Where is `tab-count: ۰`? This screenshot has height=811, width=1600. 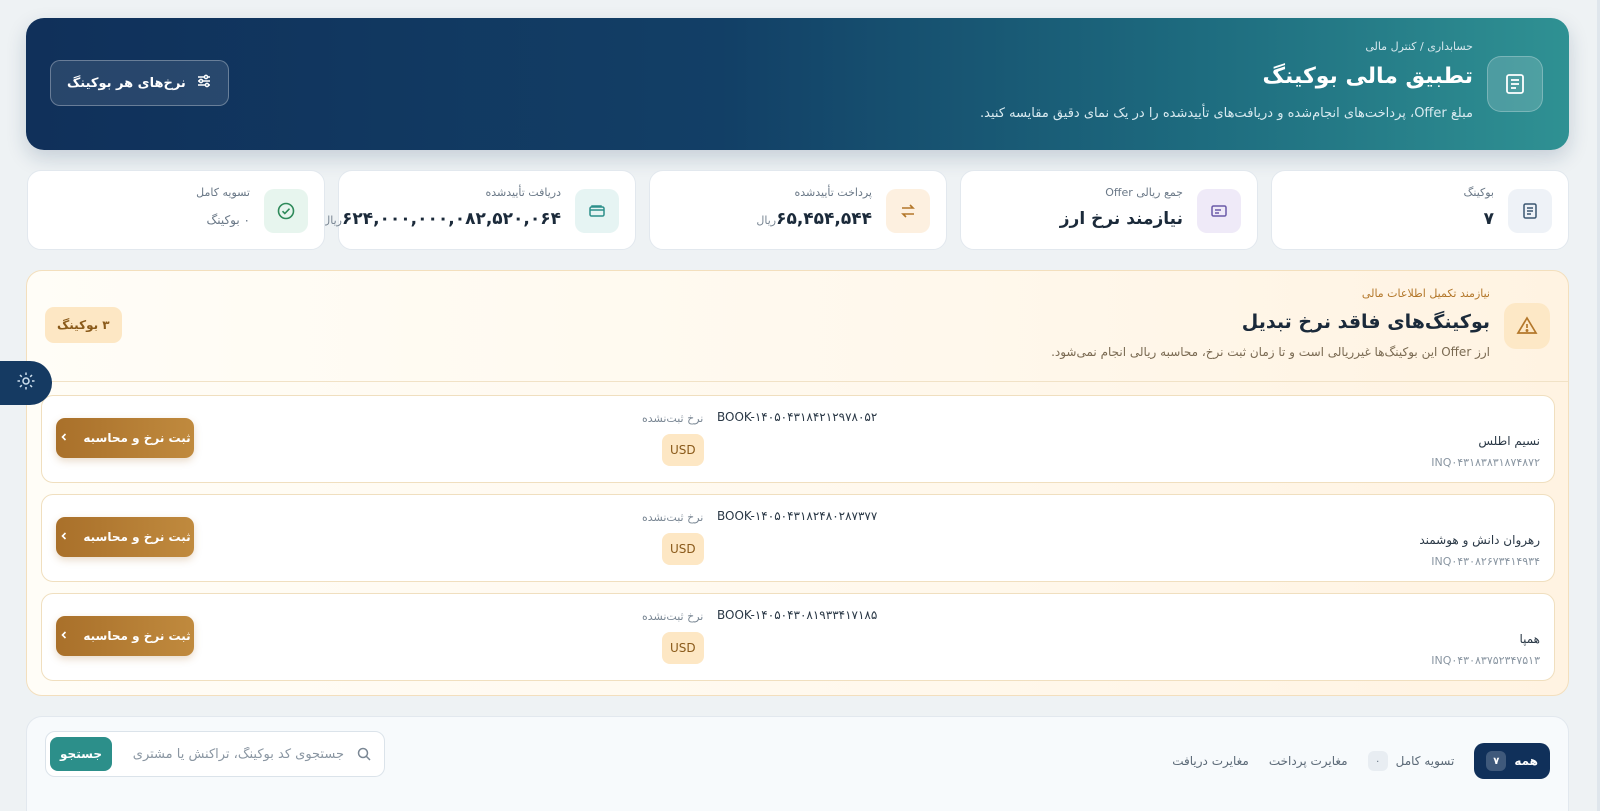 tab-count: ۰ is located at coordinates (1377, 761).